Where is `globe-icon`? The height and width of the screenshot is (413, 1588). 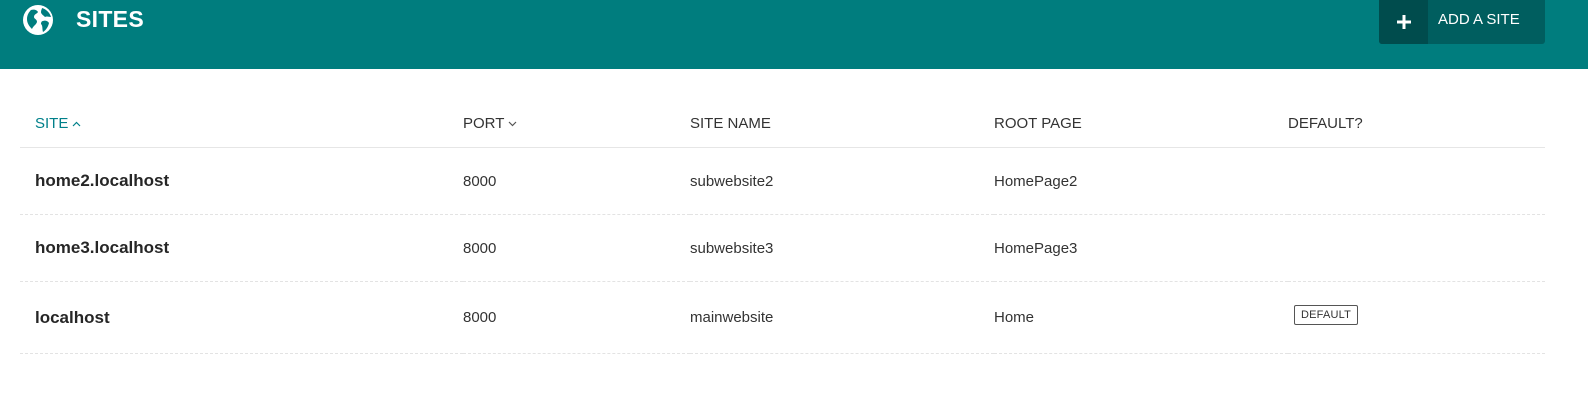
globe-icon is located at coordinates (38, 20).